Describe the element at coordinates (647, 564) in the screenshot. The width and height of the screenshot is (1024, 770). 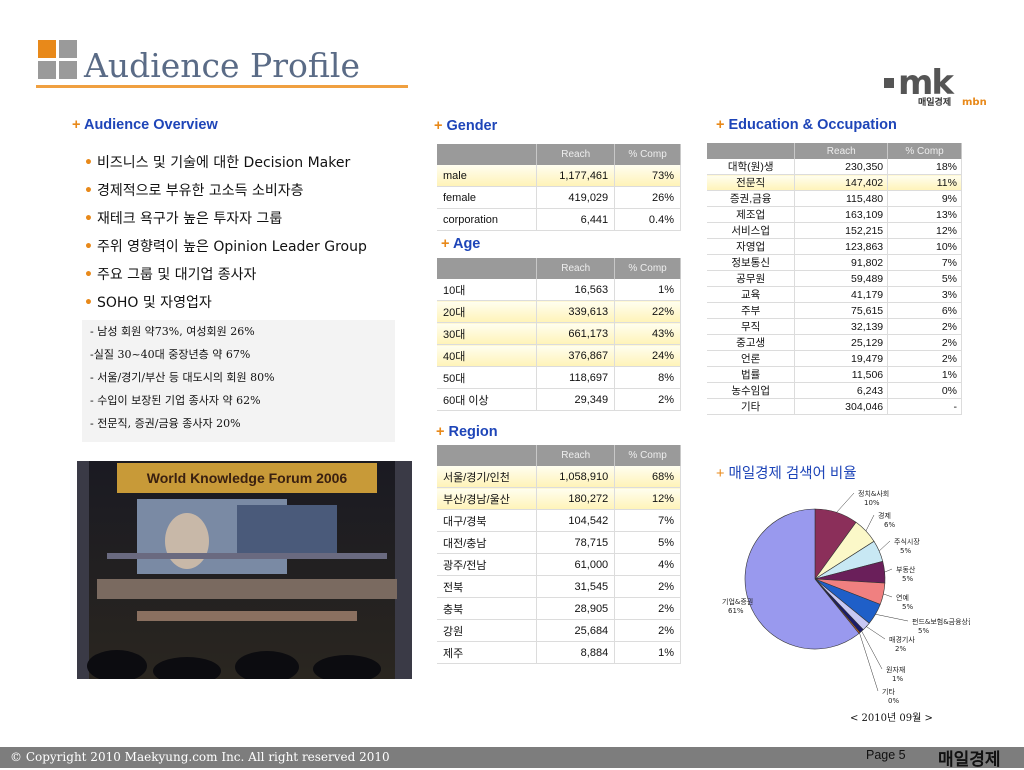
I see `table-cell-comp: 4%` at that location.